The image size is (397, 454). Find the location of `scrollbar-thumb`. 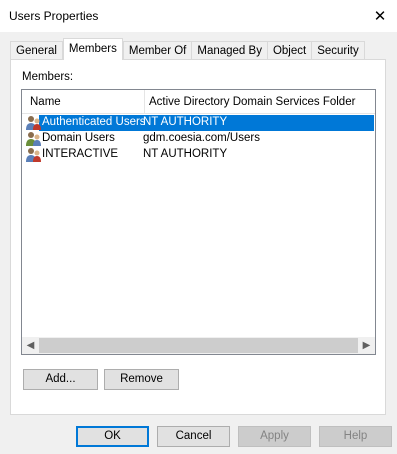

scrollbar-thumb is located at coordinates (198, 345).